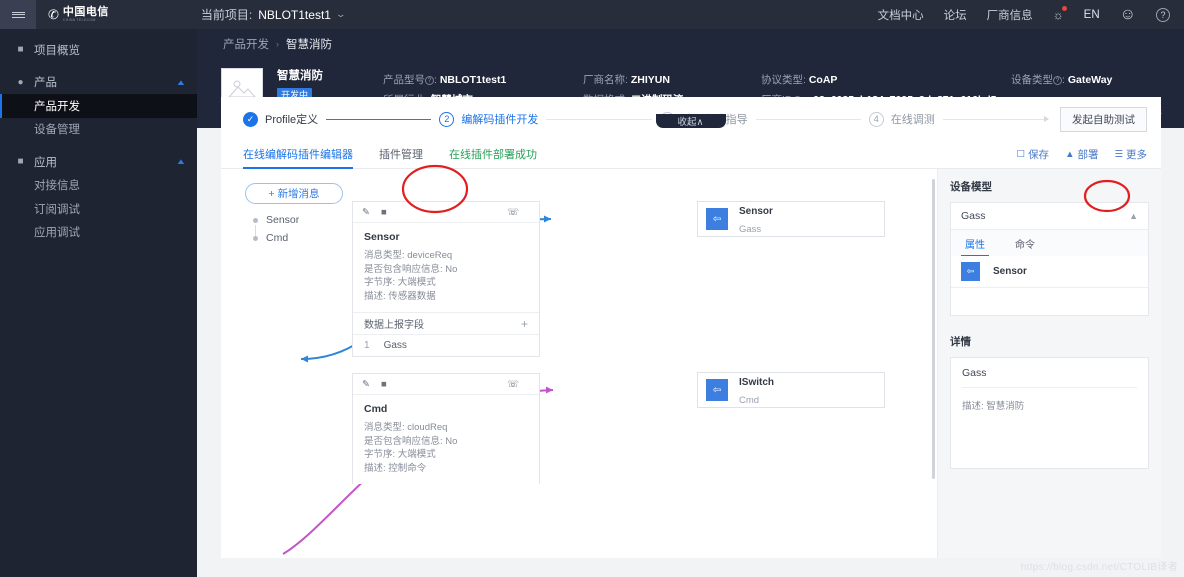  Describe the element at coordinates (756, 211) in the screenshot. I see `node-title: Sensor` at that location.